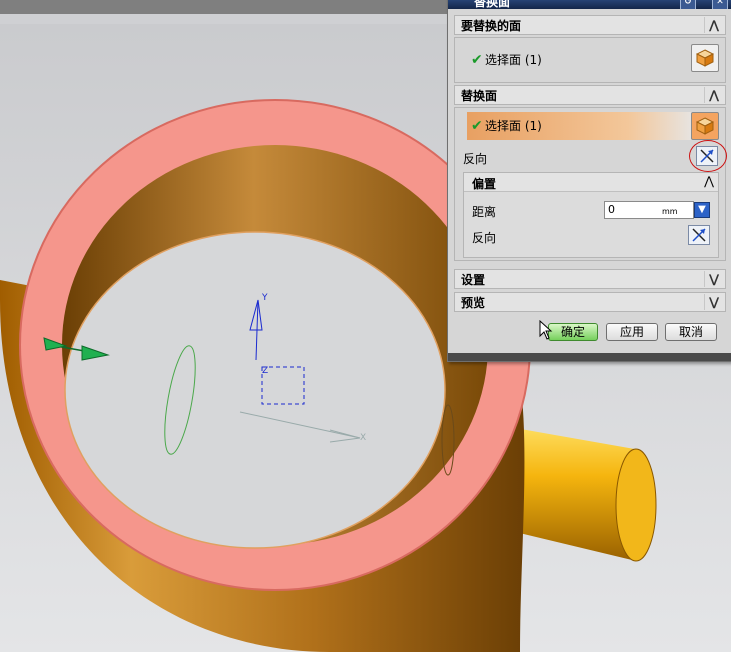 This screenshot has height=652, width=731. I want to click on select-face-button, so click(705, 58).